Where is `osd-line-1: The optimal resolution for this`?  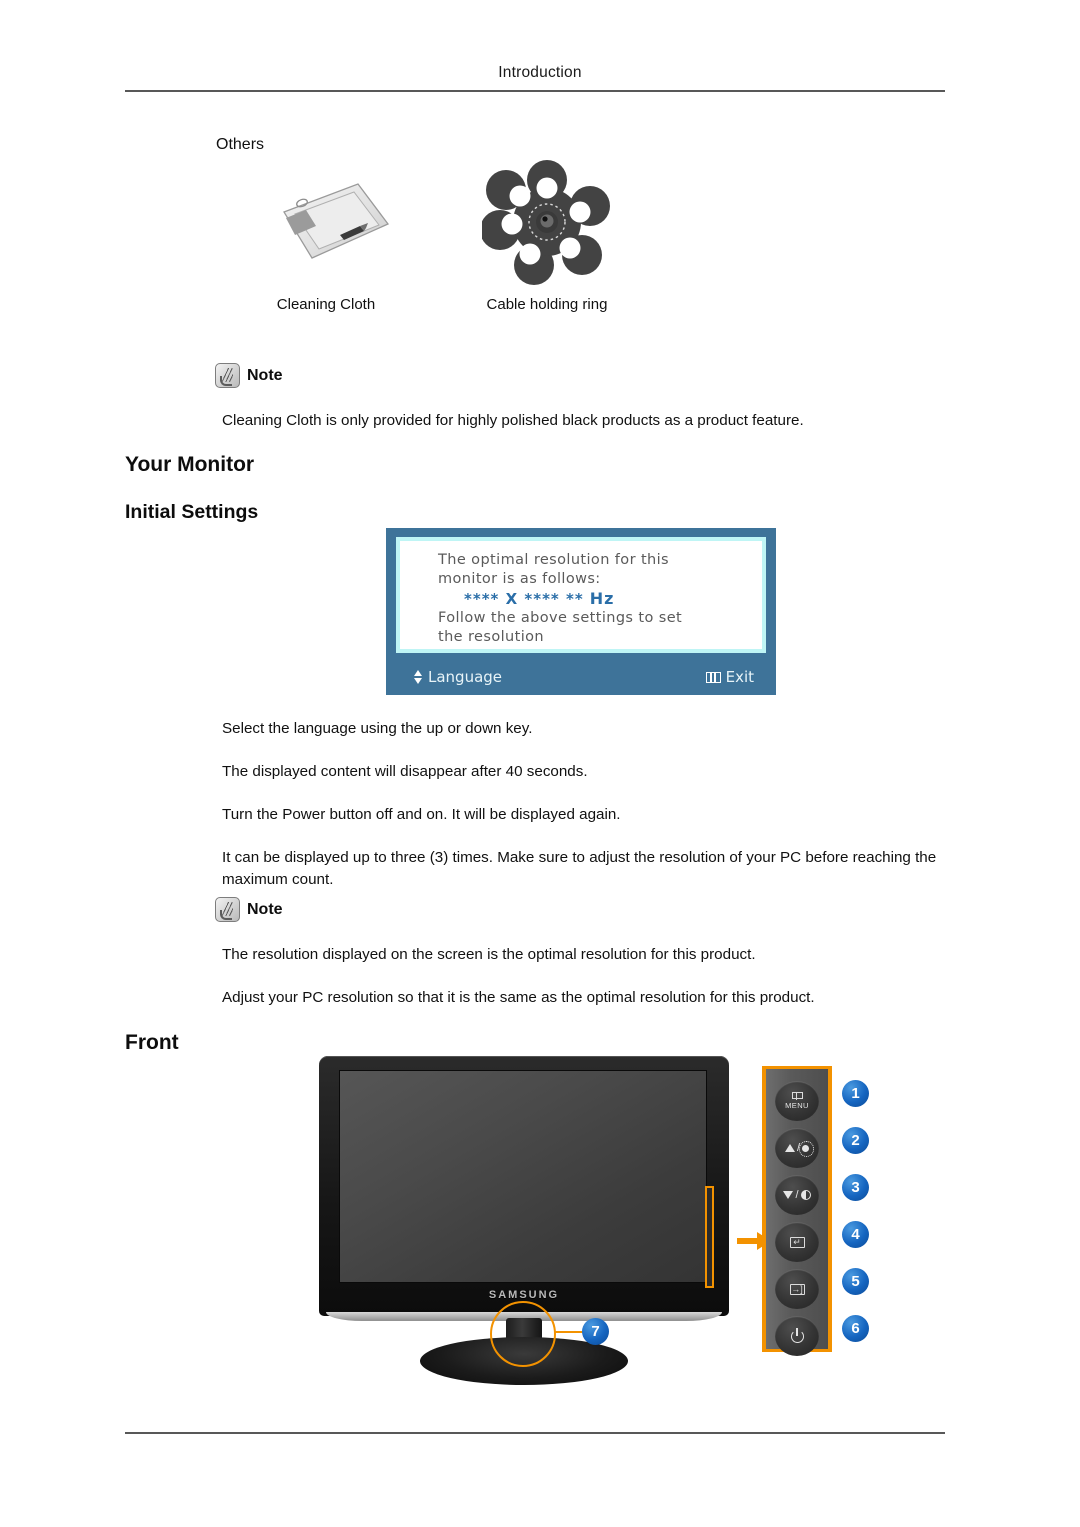
osd-line-1: The optimal resolution for this is located at coordinates (554, 560).